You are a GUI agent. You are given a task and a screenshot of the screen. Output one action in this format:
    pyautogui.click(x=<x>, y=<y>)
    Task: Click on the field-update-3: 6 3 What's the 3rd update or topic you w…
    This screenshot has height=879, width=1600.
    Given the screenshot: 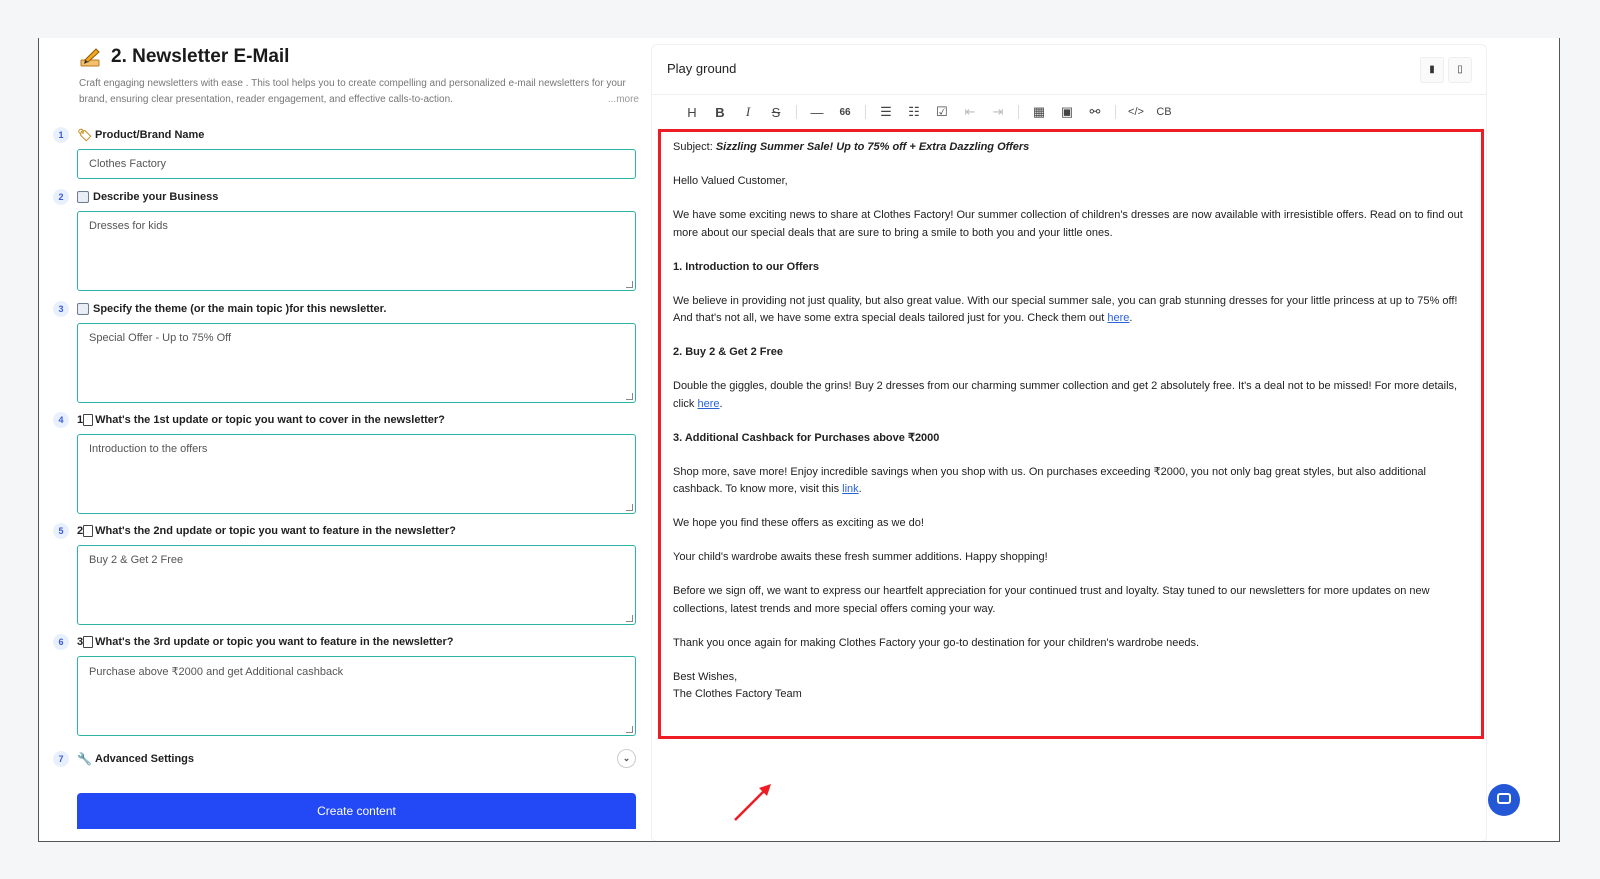 What is the action you would take?
    pyautogui.click(x=348, y=685)
    